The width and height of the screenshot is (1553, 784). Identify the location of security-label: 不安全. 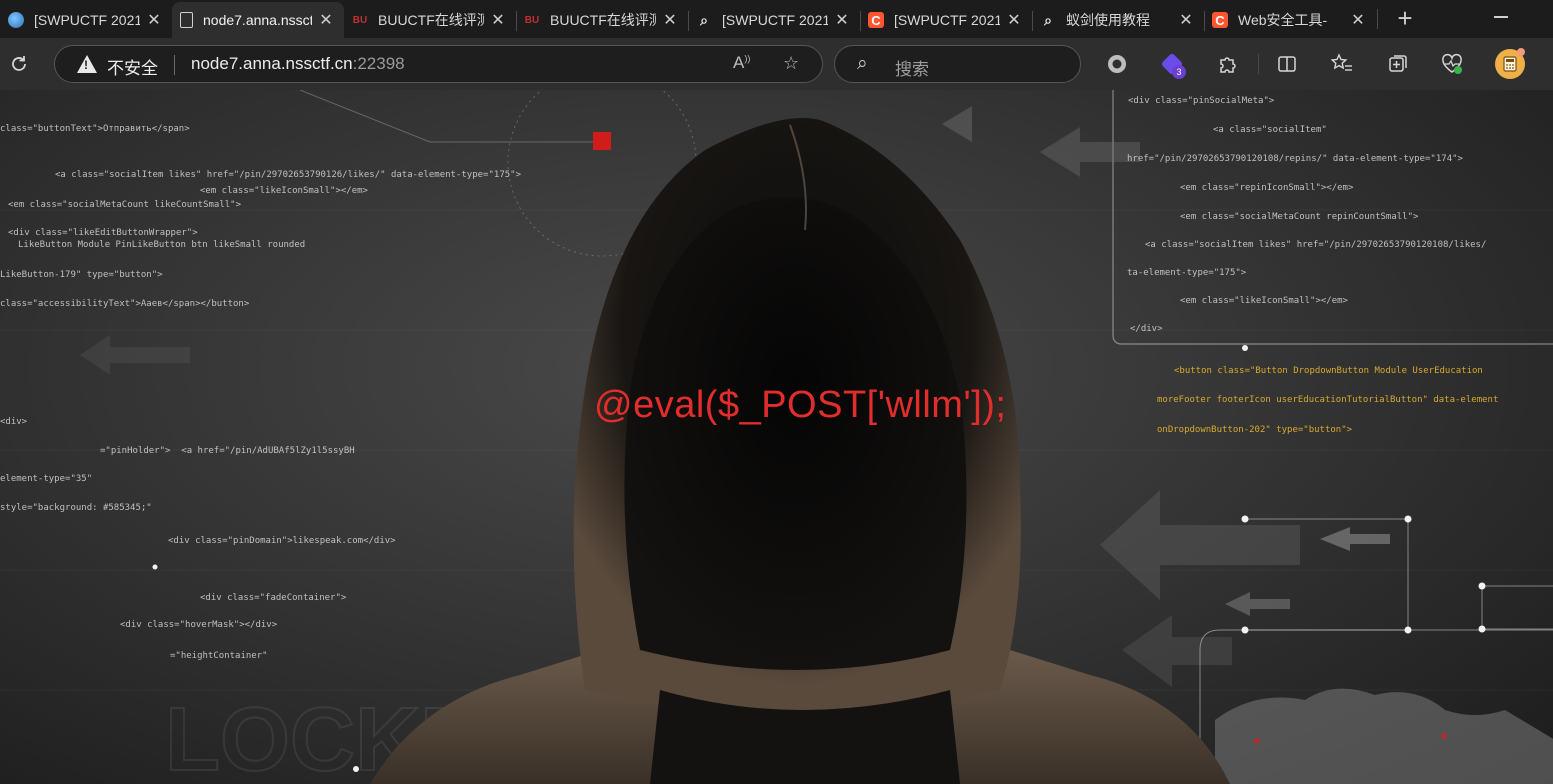
(132, 66).